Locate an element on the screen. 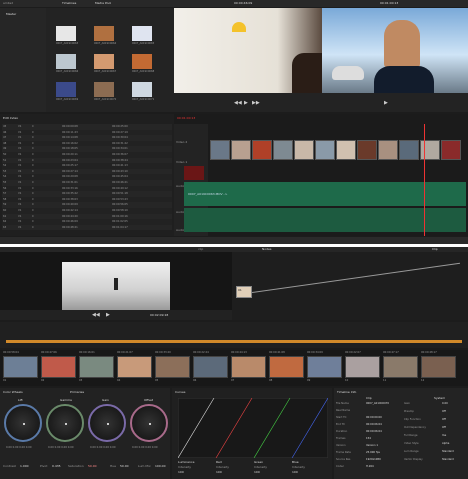  folder-master: Master is located at coordinates (11, 14).